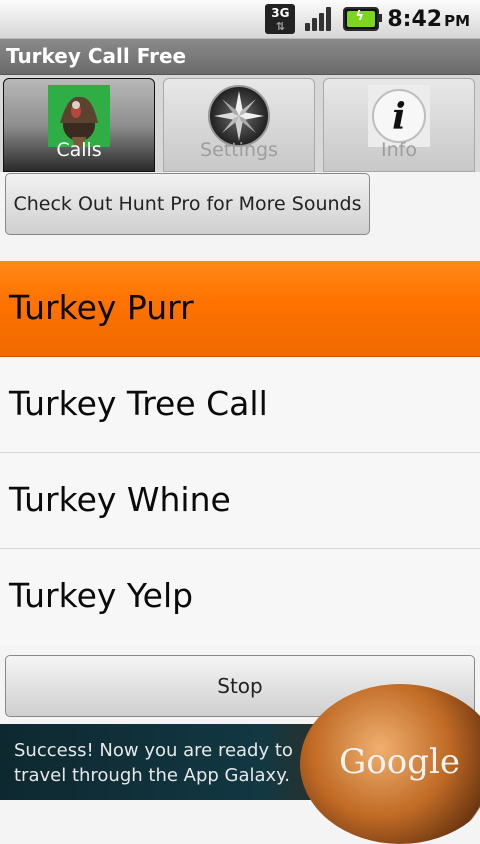 The image size is (480, 844). What do you see at coordinates (280, 26) in the screenshot?
I see `data-arrows-icon: ⇅` at bounding box center [280, 26].